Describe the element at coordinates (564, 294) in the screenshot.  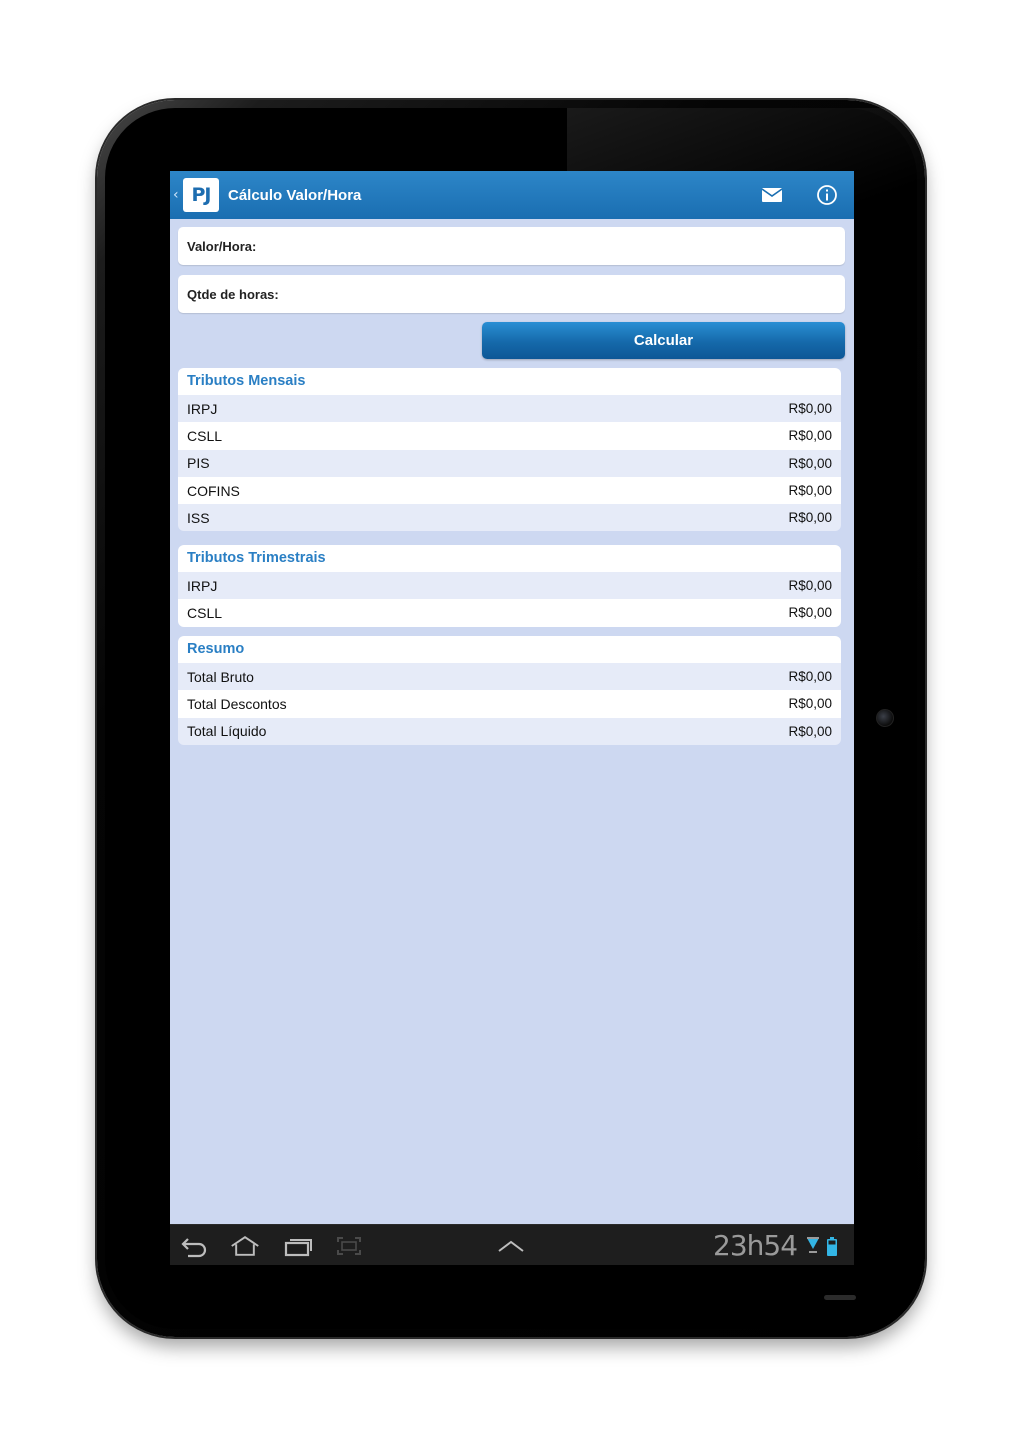
I see `qtde-horas-input` at that location.